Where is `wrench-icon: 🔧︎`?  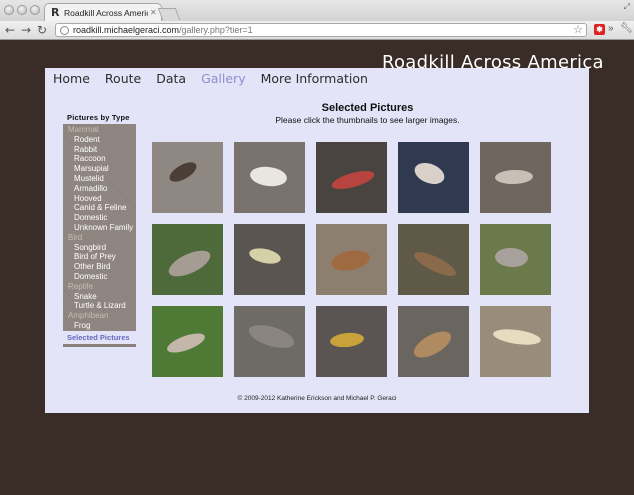 wrench-icon: 🔧︎ is located at coordinates (626, 28).